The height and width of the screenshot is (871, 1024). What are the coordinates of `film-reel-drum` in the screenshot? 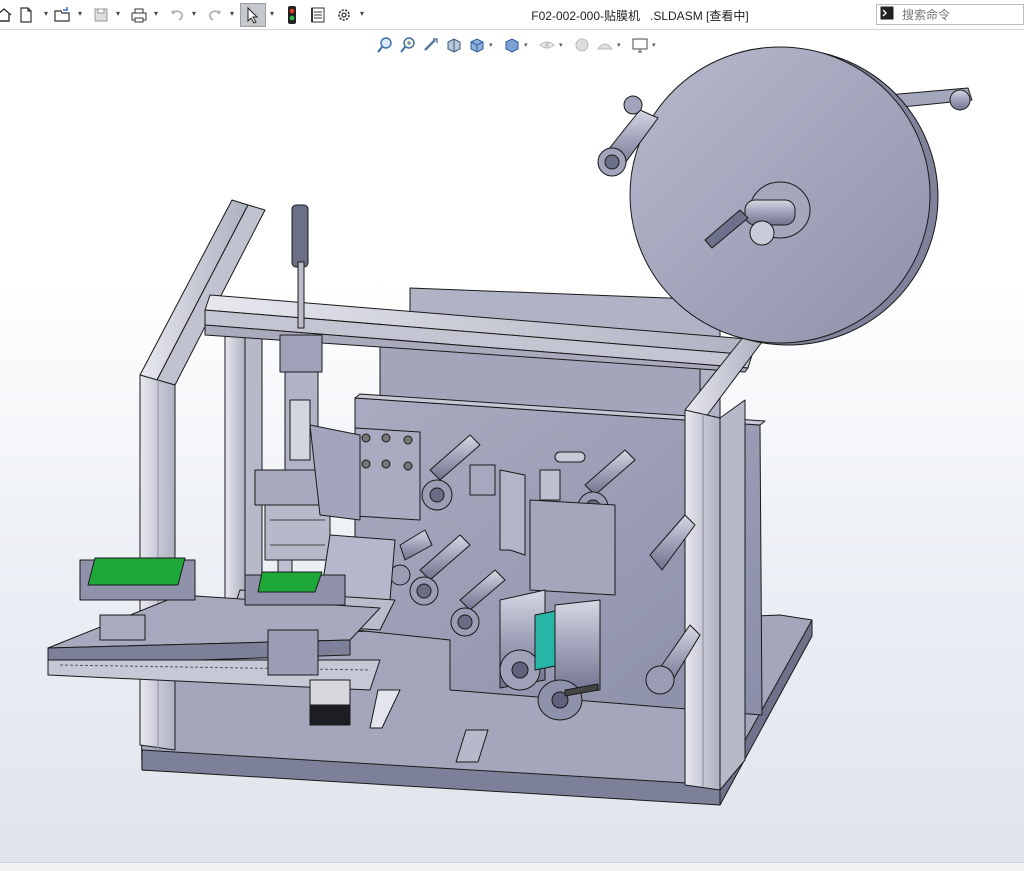 It's located at (801, 196).